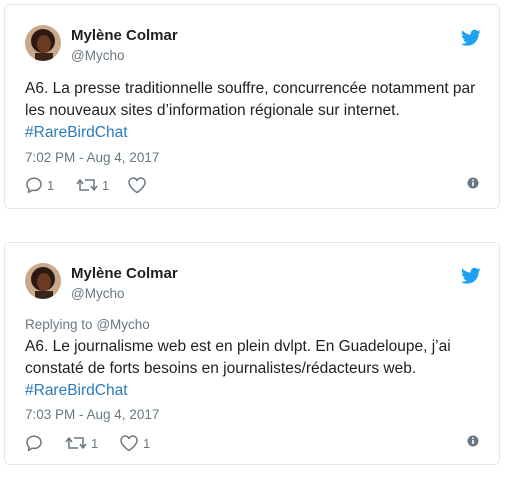  I want to click on replying-to: Replying to @Mycho, so click(87, 324).